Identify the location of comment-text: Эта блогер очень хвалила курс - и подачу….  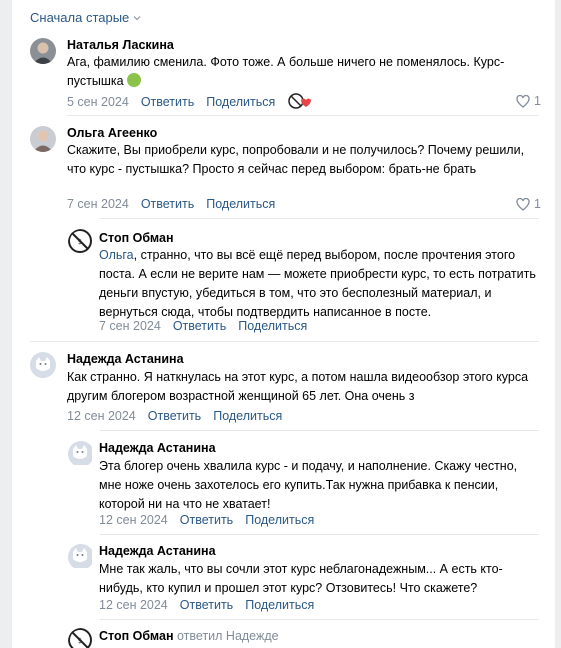
(308, 485).